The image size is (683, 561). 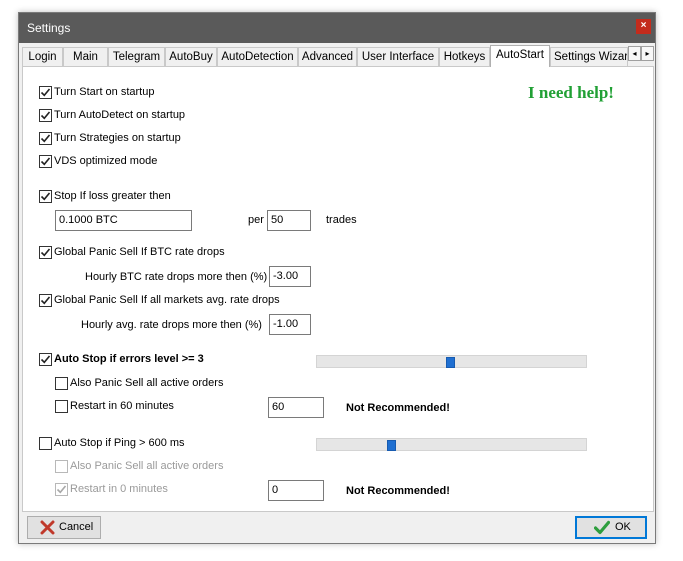 What do you see at coordinates (290, 276) in the screenshot?
I see `hourly-btc-input: -3.00` at bounding box center [290, 276].